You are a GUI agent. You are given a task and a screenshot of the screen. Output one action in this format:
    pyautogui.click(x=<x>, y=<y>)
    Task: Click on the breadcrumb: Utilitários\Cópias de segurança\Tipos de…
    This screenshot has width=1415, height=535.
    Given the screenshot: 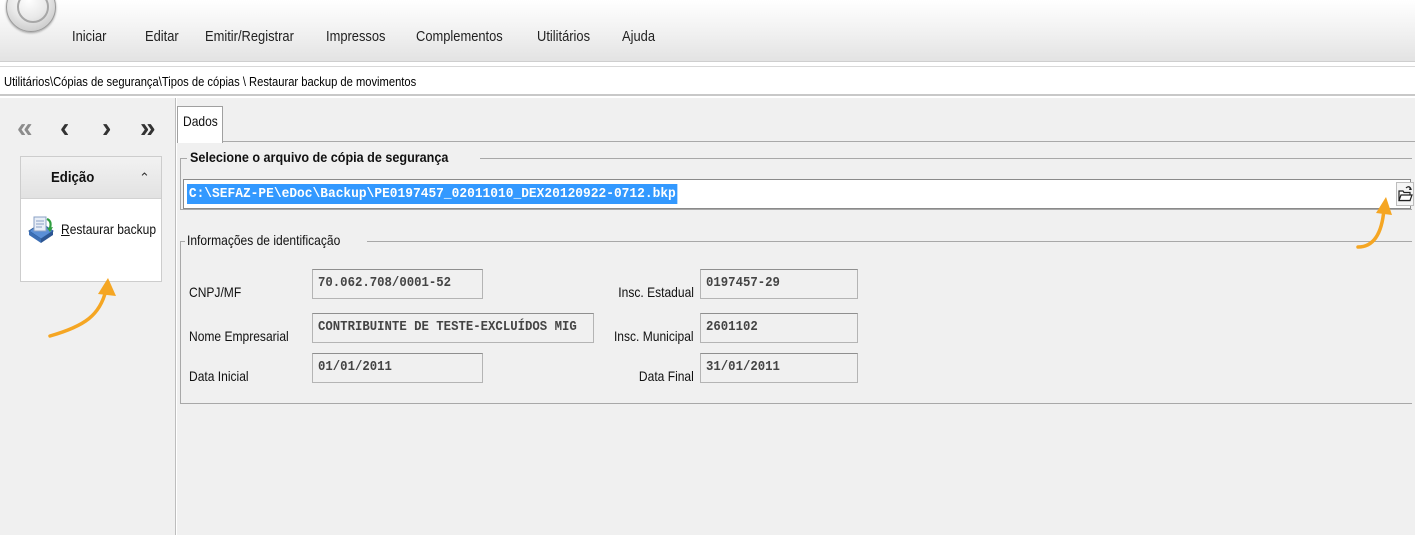 What is the action you would take?
    pyautogui.click(x=707, y=81)
    